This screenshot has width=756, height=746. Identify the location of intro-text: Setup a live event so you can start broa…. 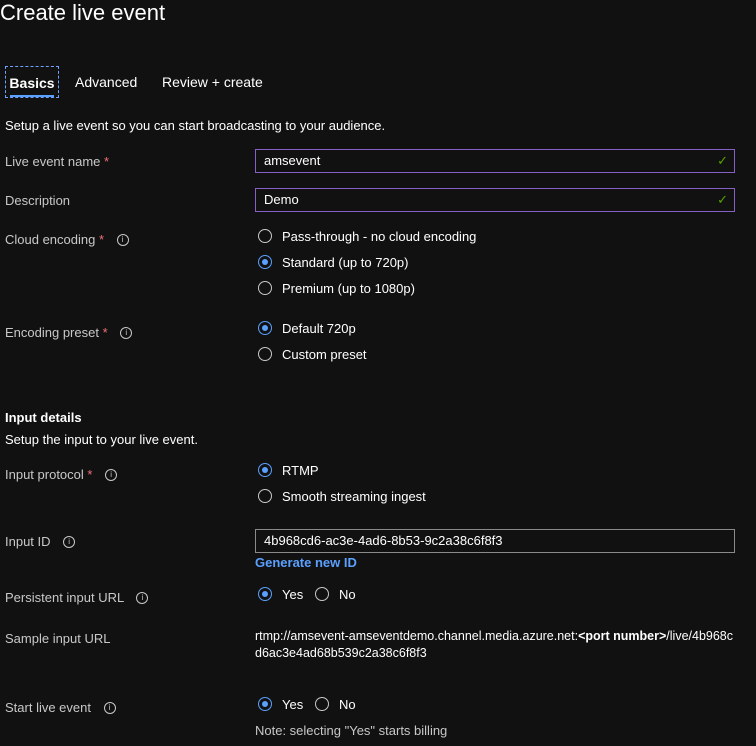
(195, 125).